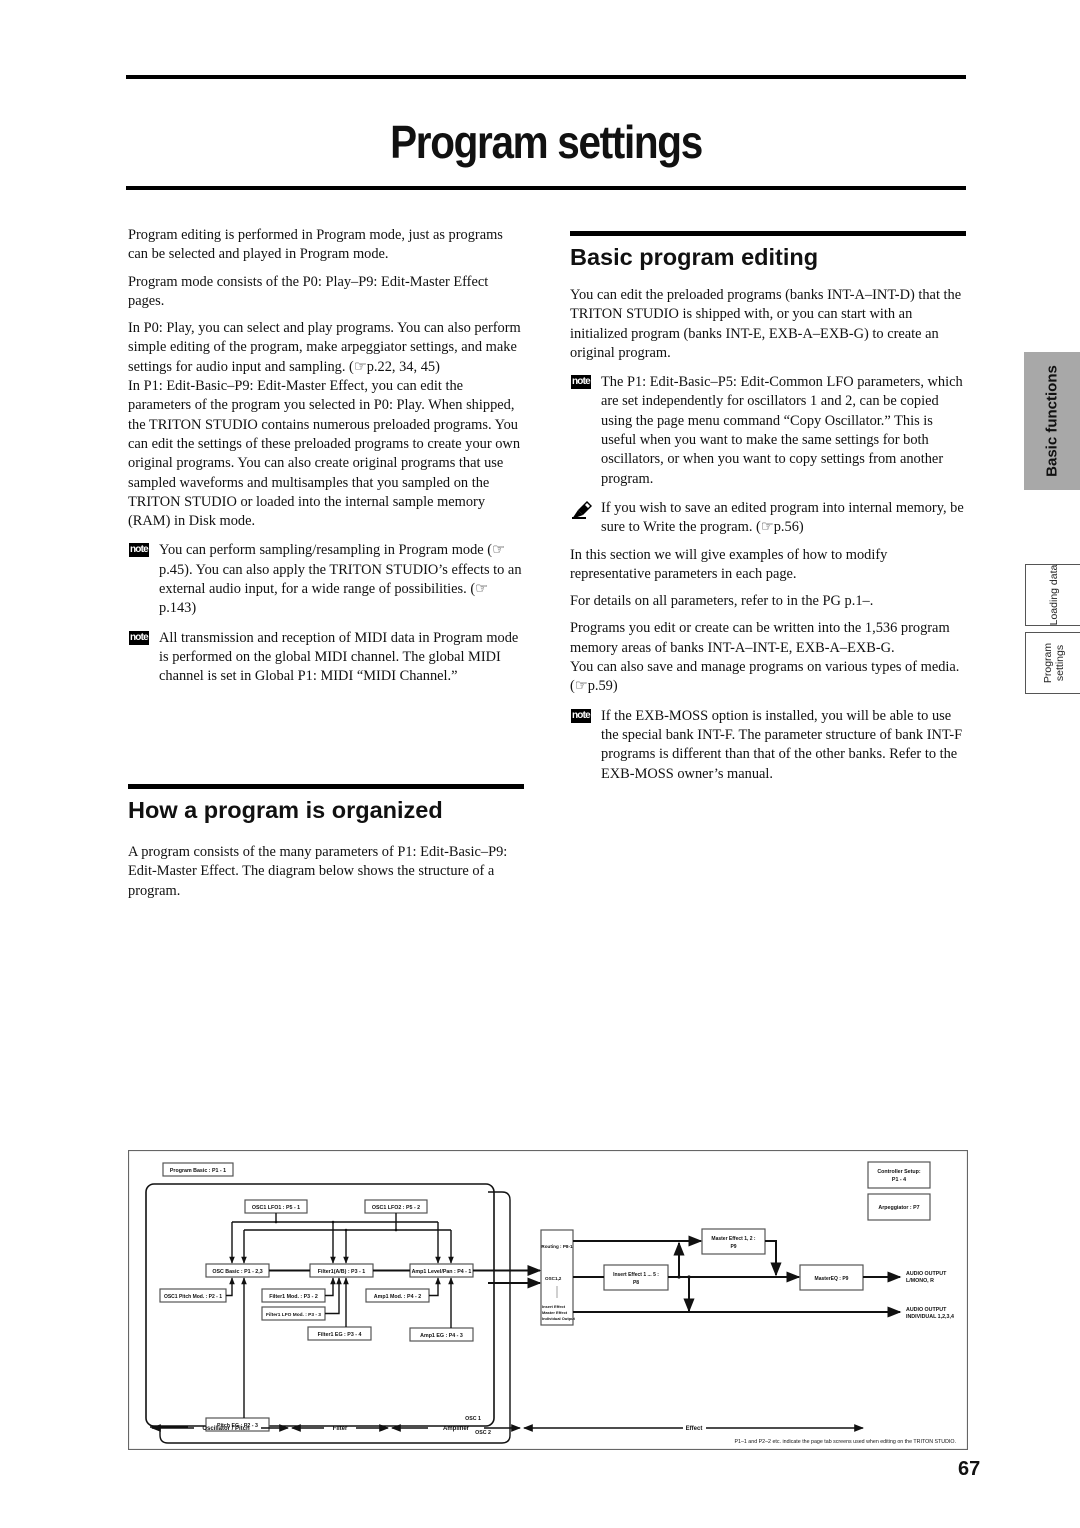 This screenshot has height=1528, width=1080. What do you see at coordinates (456, 1429) in the screenshot?
I see `stage-label: Amplifier` at bounding box center [456, 1429].